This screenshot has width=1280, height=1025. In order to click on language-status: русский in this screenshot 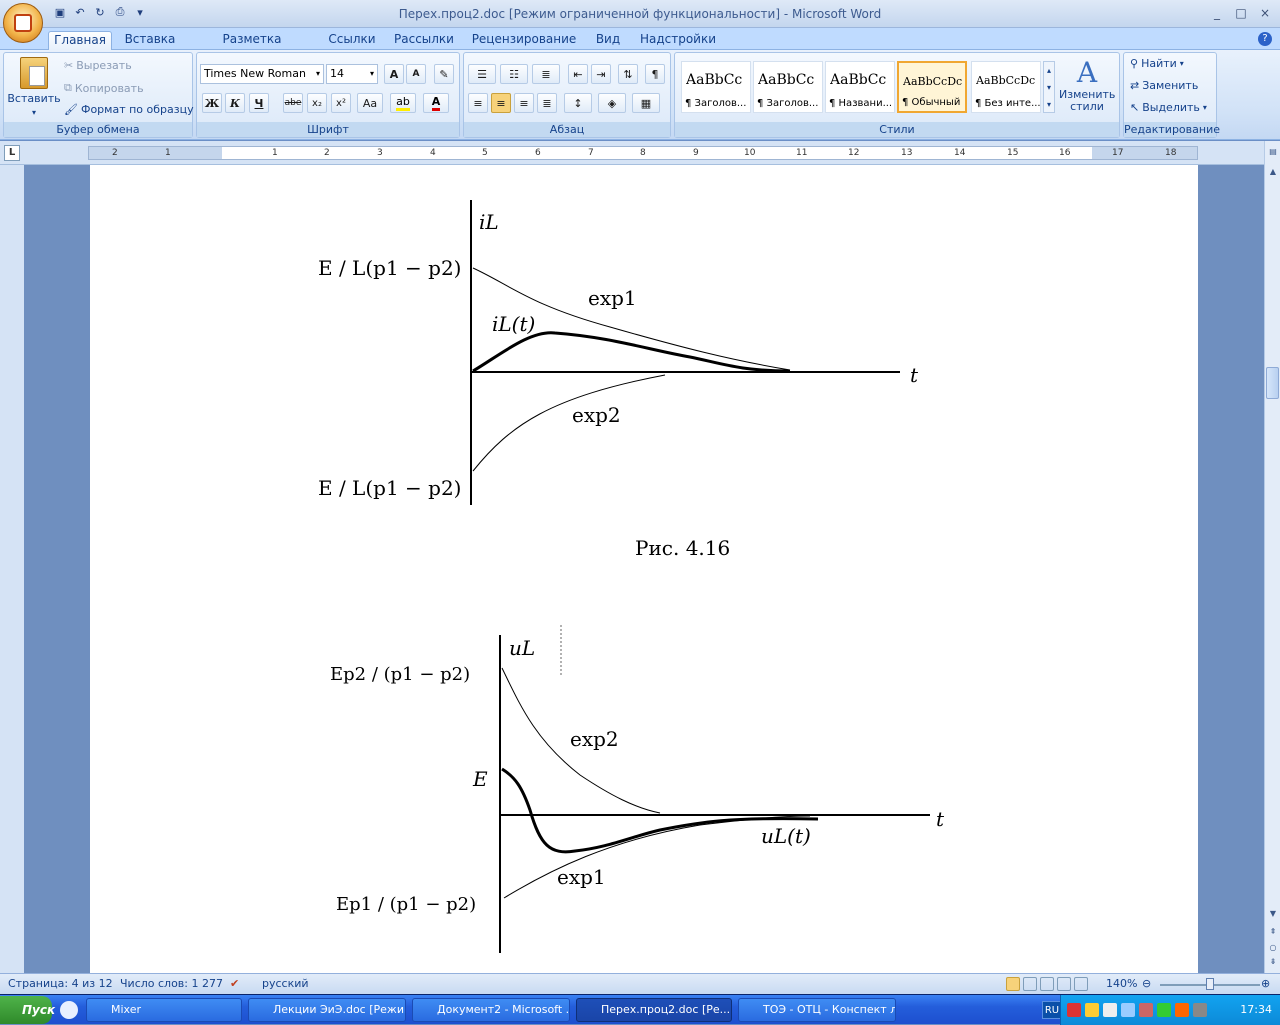, I will do `click(285, 983)`.